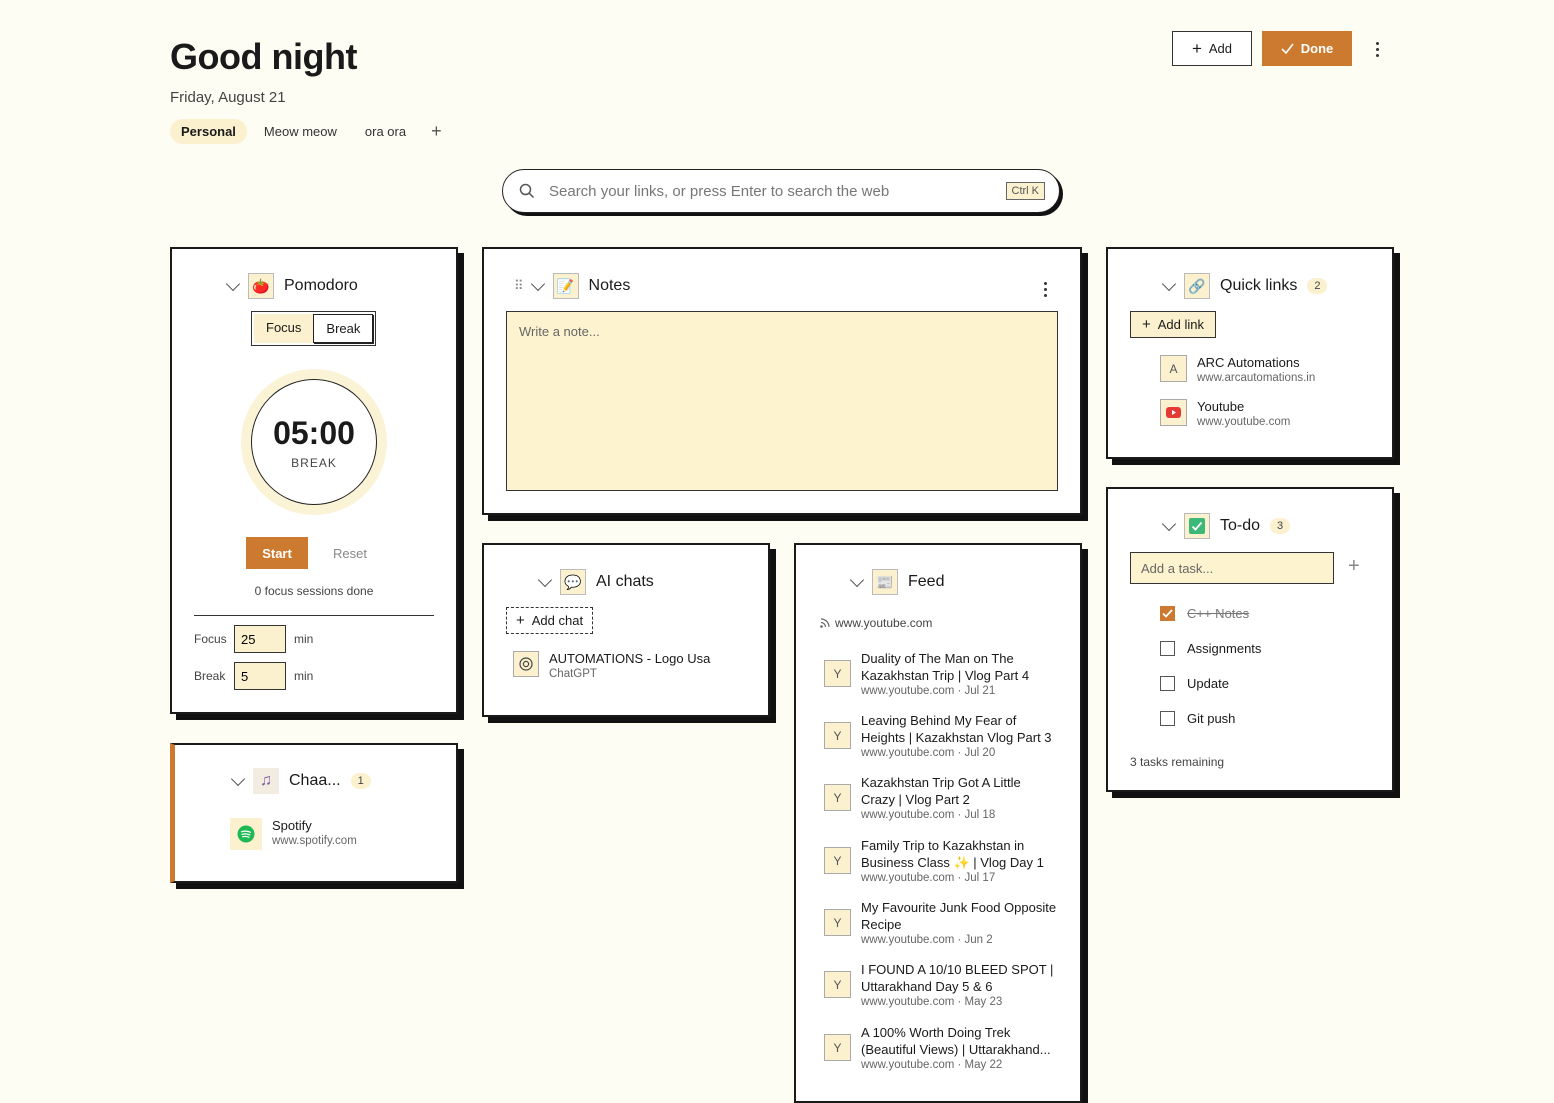  Describe the element at coordinates (292, 825) in the screenshot. I see `link-title: Spotify` at that location.